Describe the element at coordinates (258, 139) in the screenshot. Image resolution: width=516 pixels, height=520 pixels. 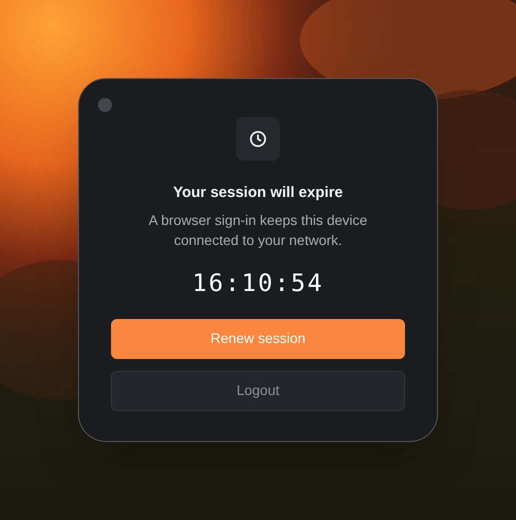
I see `clock-icon` at that location.